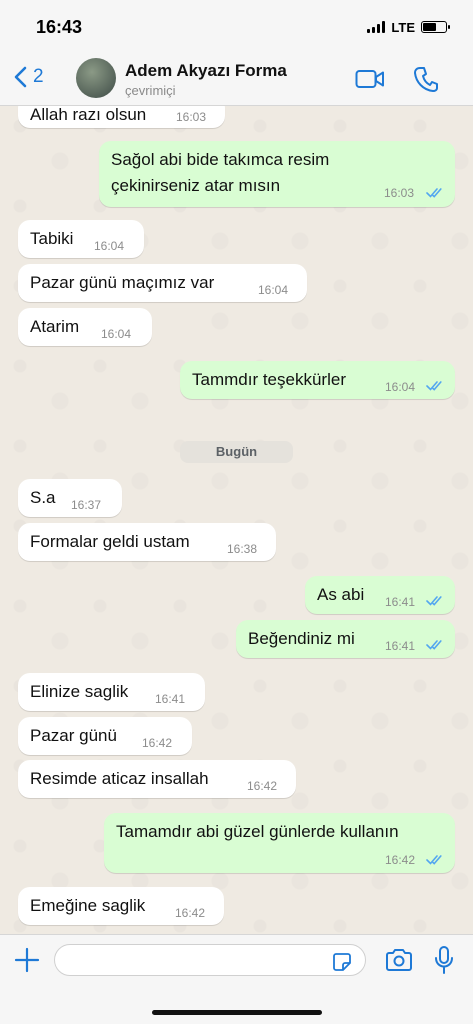 This screenshot has width=473, height=1024. I want to click on message-text: Pazar günü, so click(73, 735).